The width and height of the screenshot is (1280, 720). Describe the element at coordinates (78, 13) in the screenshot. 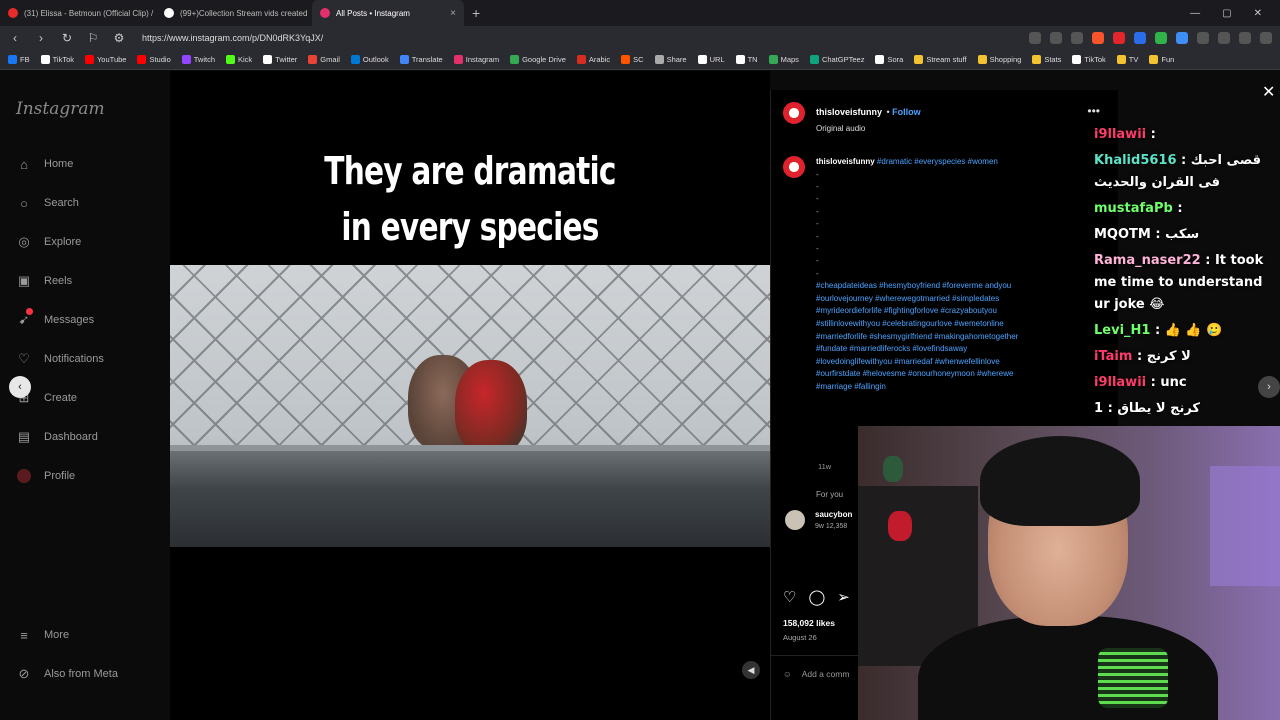

I see `tab-youtube: (31) Elissa - Betmoun (Official Clip) /×` at that location.